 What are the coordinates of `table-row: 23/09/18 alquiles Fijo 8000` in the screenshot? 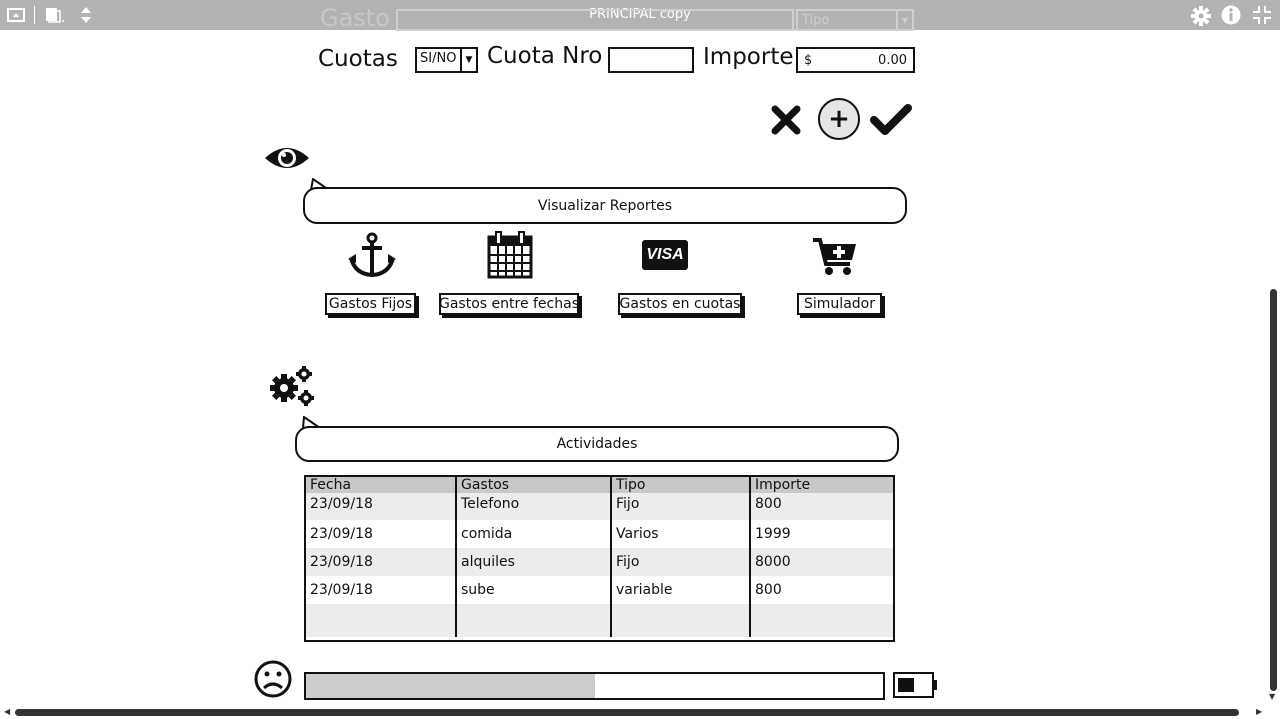 It's located at (599, 562).